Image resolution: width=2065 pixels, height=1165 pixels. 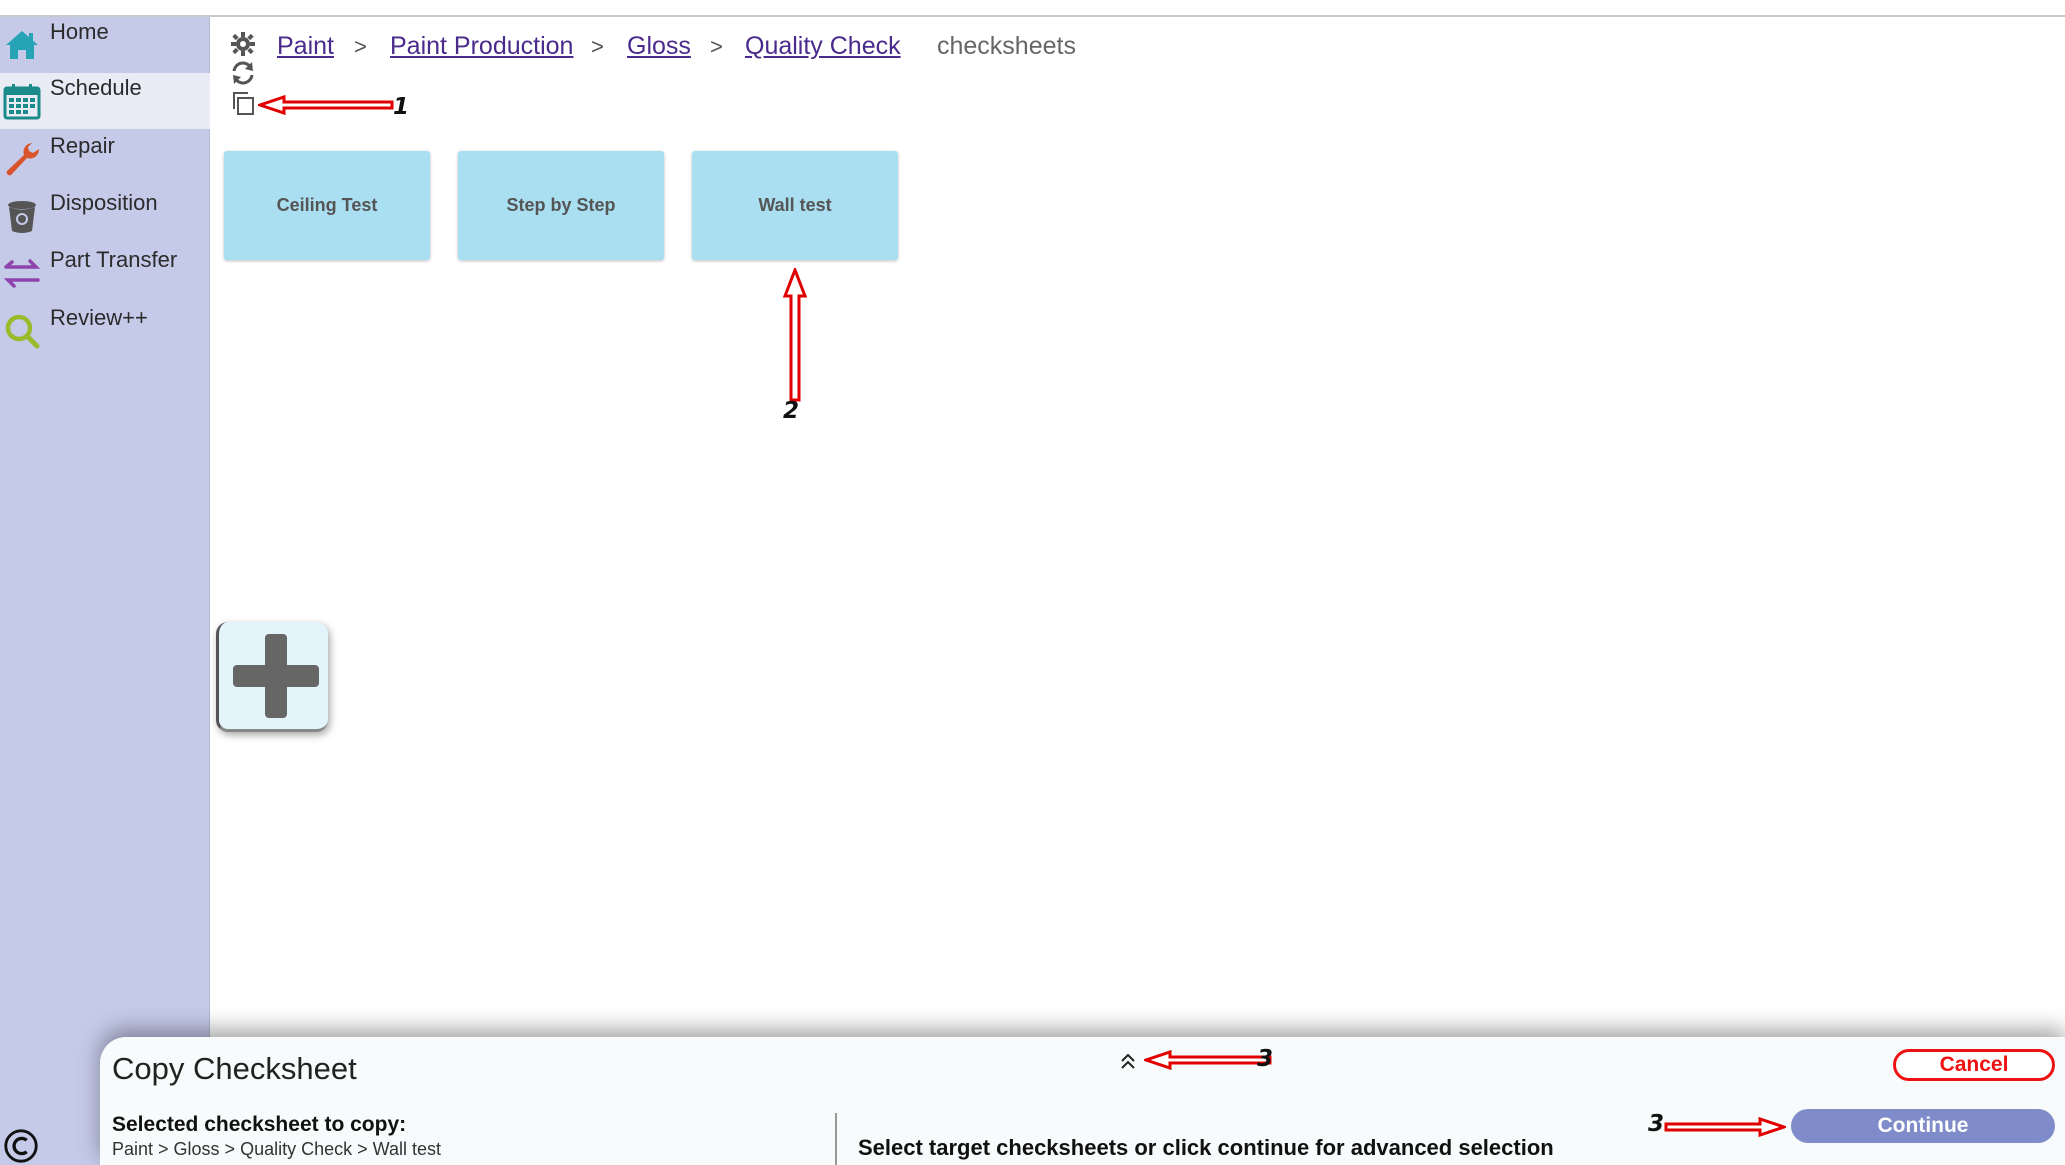 What do you see at coordinates (481, 46) in the screenshot?
I see `breadcrumb-link-paint-production: Paint Production` at bounding box center [481, 46].